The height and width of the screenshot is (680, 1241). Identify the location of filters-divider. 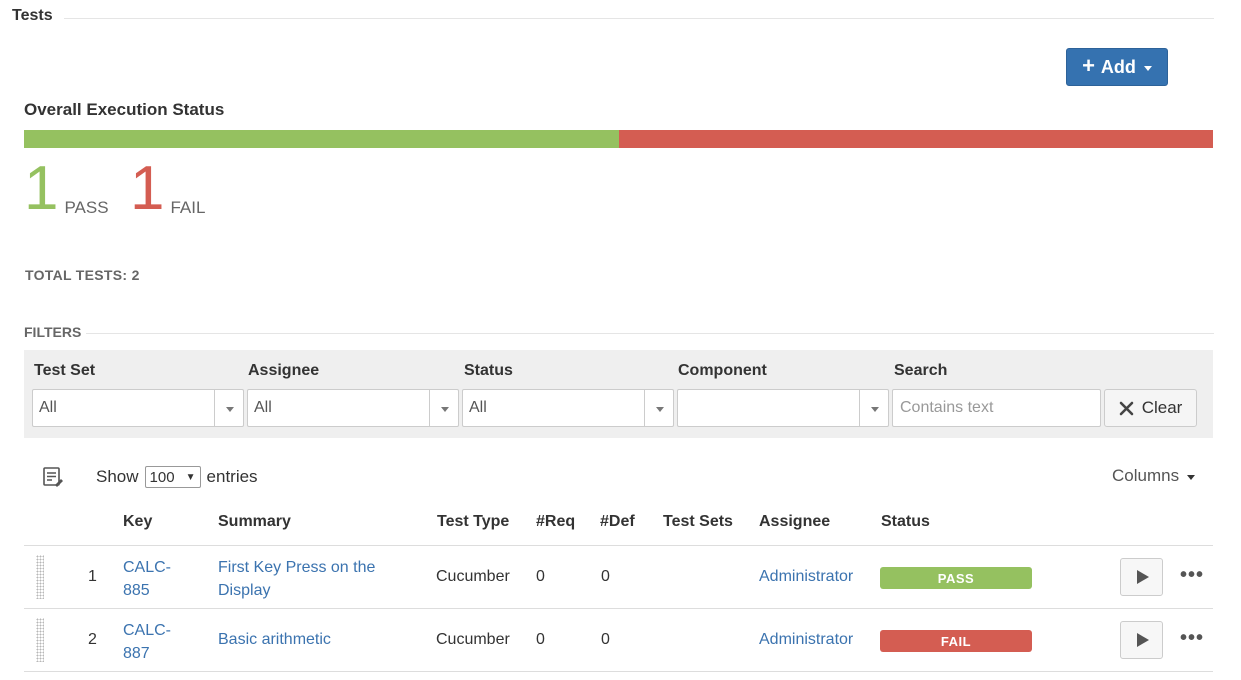
(650, 333).